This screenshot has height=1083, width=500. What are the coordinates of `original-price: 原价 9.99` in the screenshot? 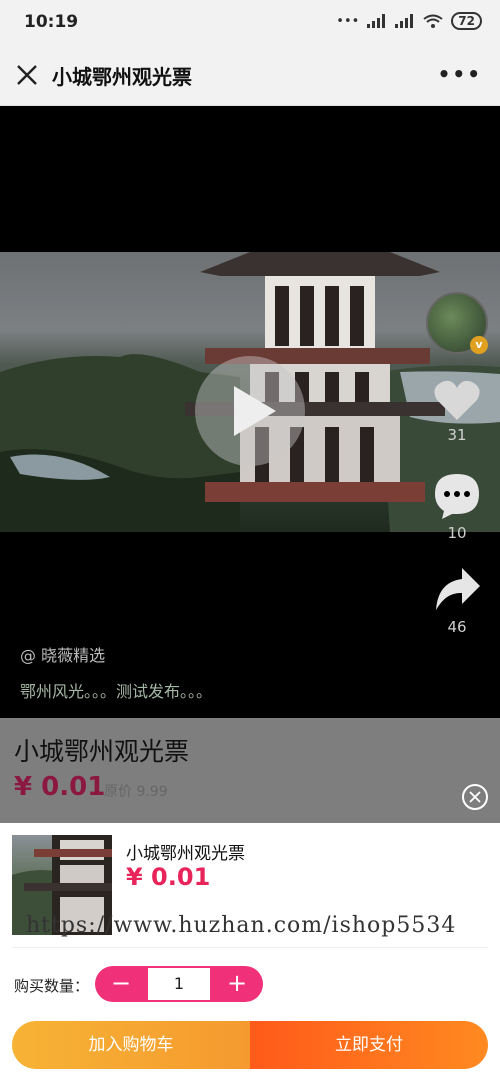 It's located at (136, 792).